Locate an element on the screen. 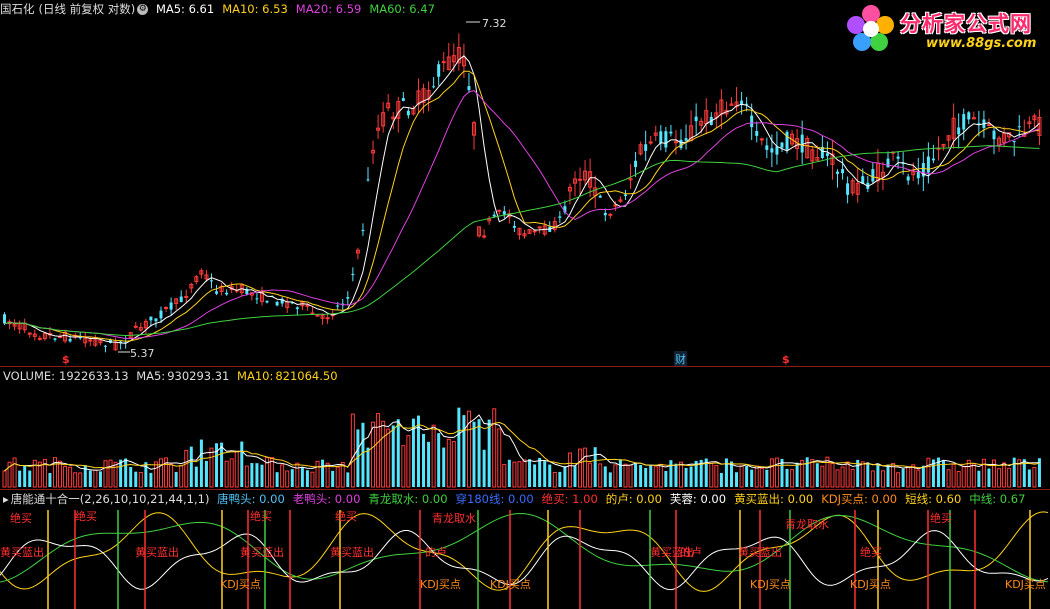 The height and width of the screenshot is (609, 1050). event-marker-finance: 财 is located at coordinates (680, 359).